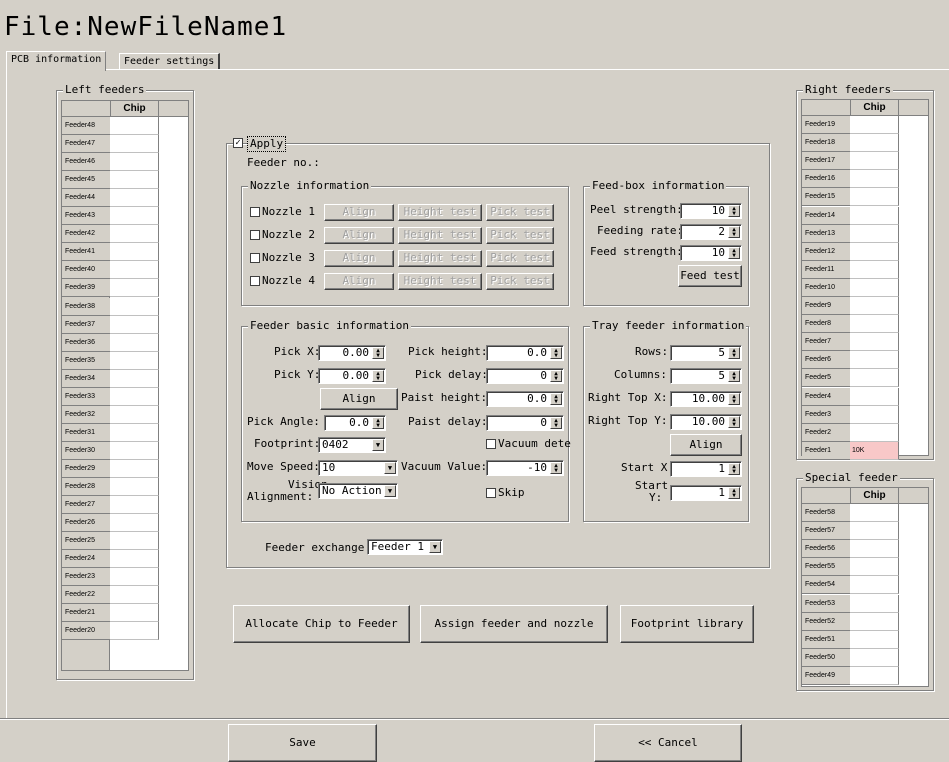  I want to click on pick-x-spinner: 0.00 ▲ ▼, so click(352, 353).